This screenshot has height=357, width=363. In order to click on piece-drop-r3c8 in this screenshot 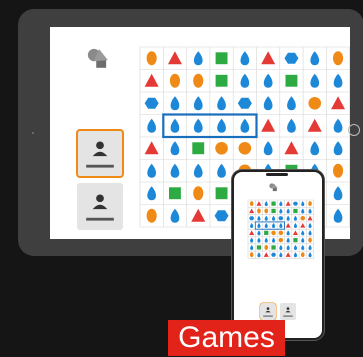, I will do `click(310, 226)`.